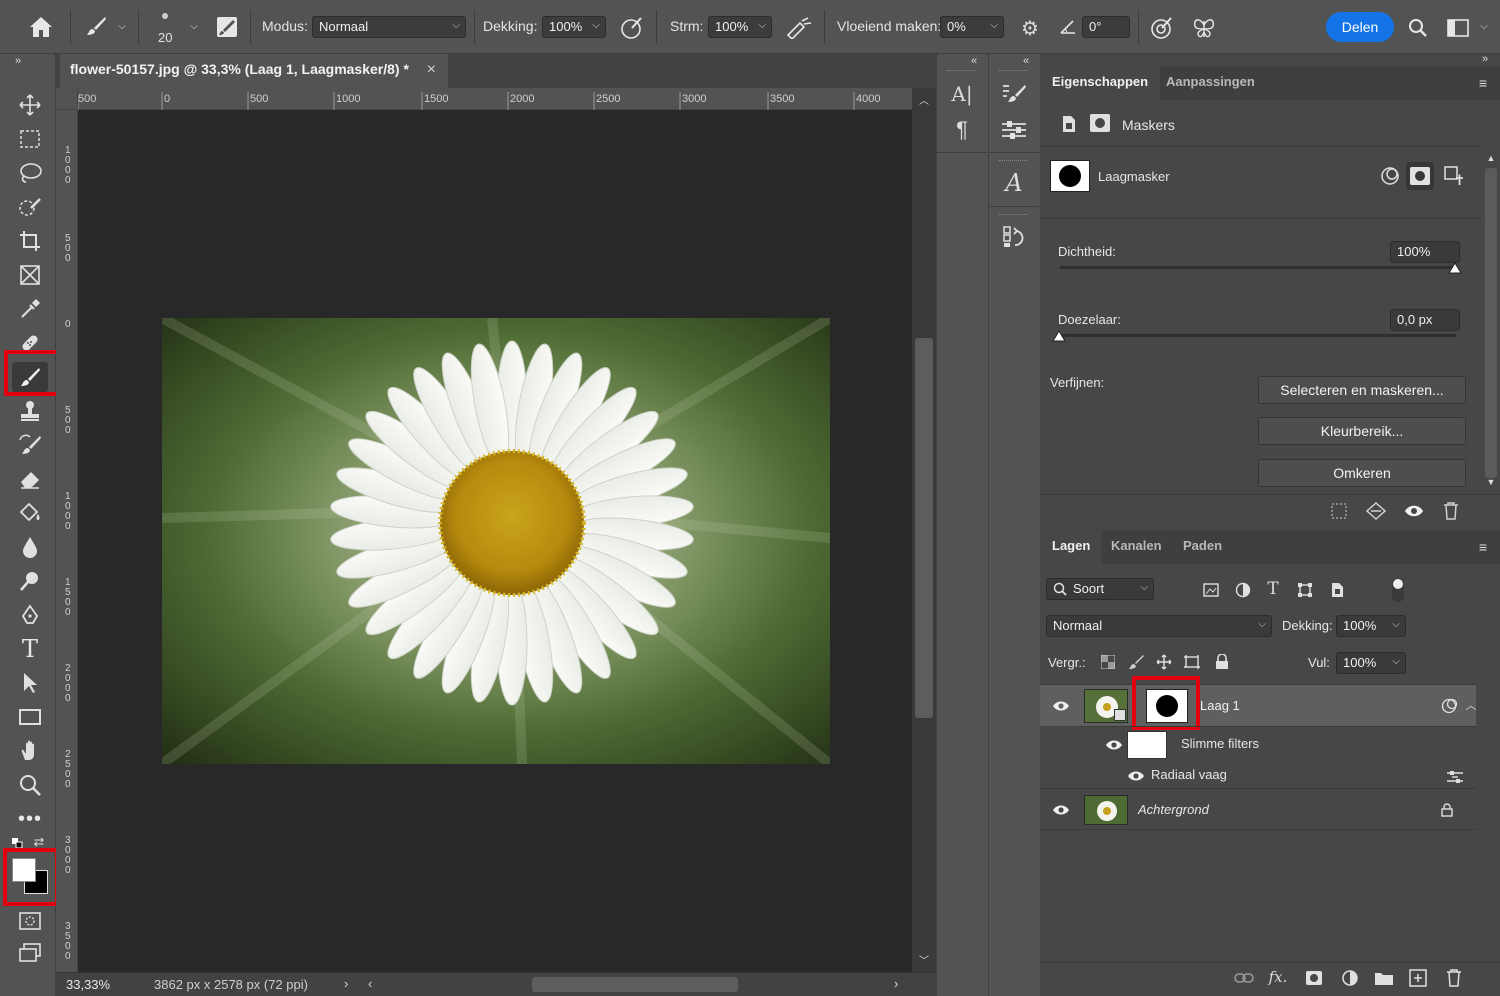 This screenshot has width=1500, height=996. What do you see at coordinates (1337, 590) in the screenshot?
I see `filter-smart-object-icon` at bounding box center [1337, 590].